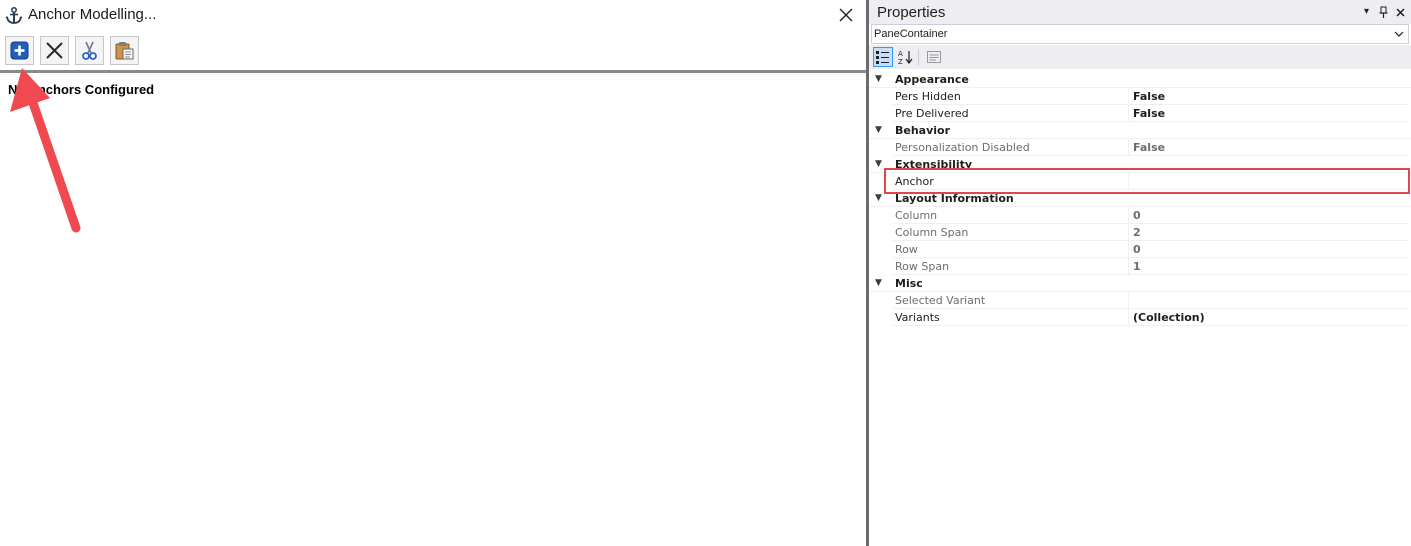 This screenshot has width=1411, height=546. I want to click on category-label: Layout Information, so click(954, 198).